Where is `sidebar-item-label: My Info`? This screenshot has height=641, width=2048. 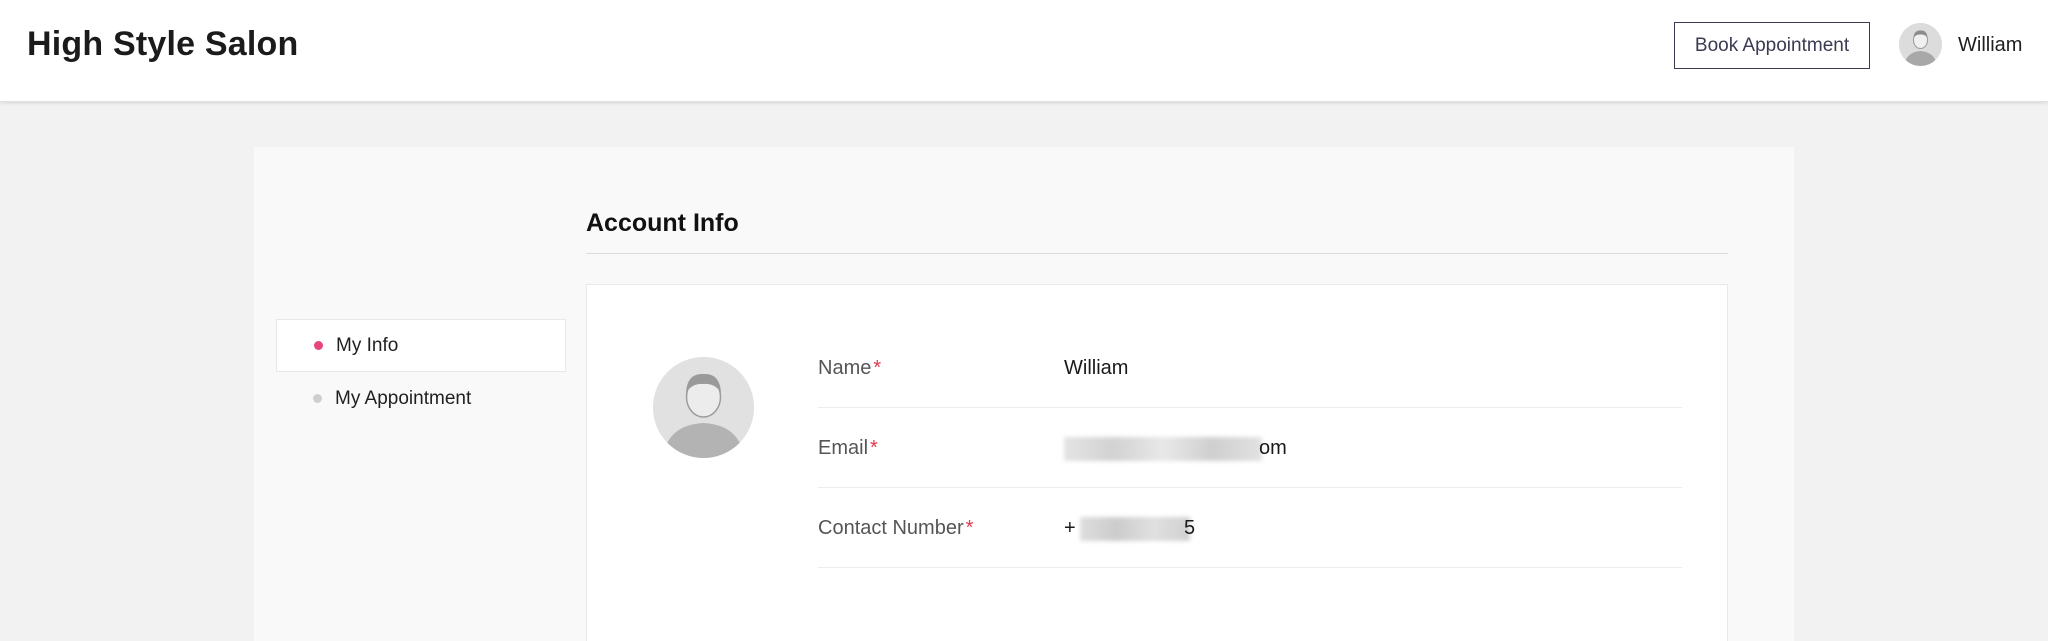
sidebar-item-label: My Info is located at coordinates (367, 345).